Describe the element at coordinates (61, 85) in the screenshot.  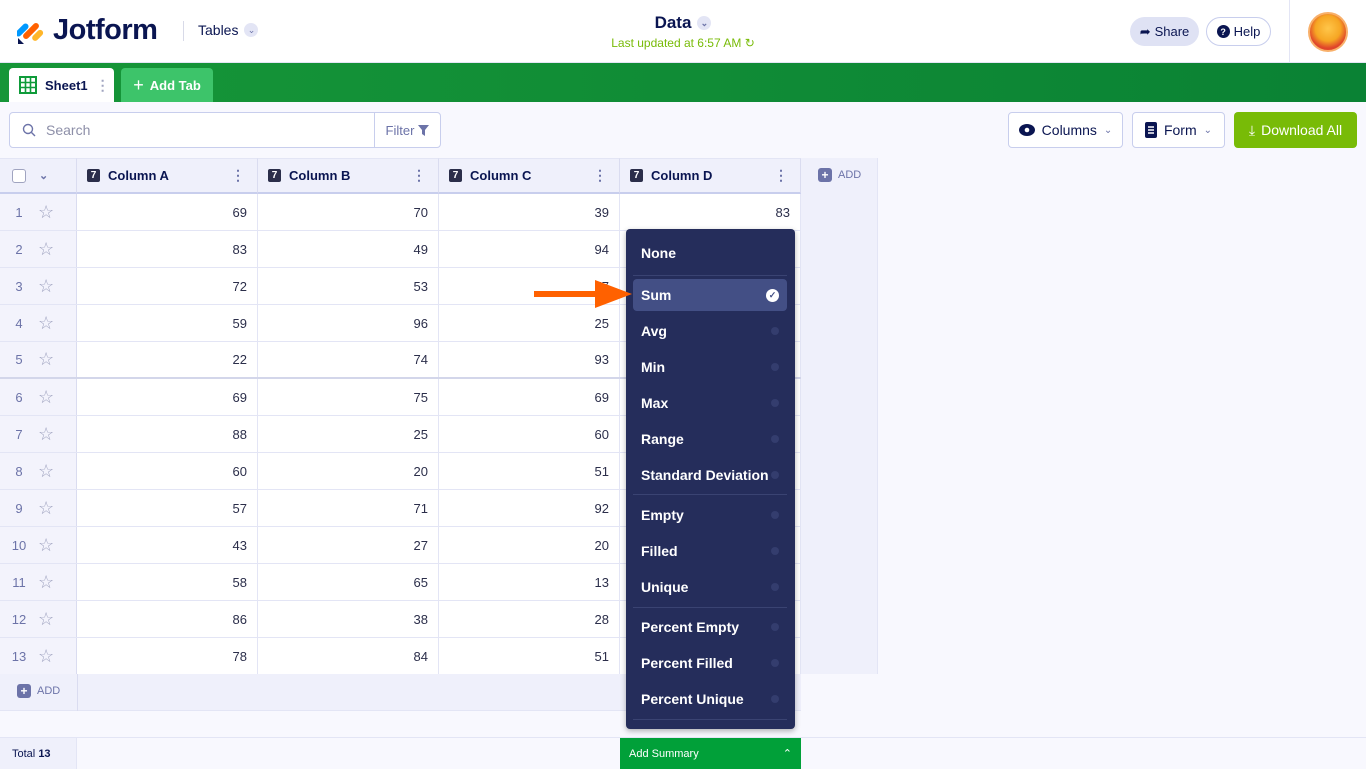
I see `tab-sheet1: Sheet1 ⋮` at that location.